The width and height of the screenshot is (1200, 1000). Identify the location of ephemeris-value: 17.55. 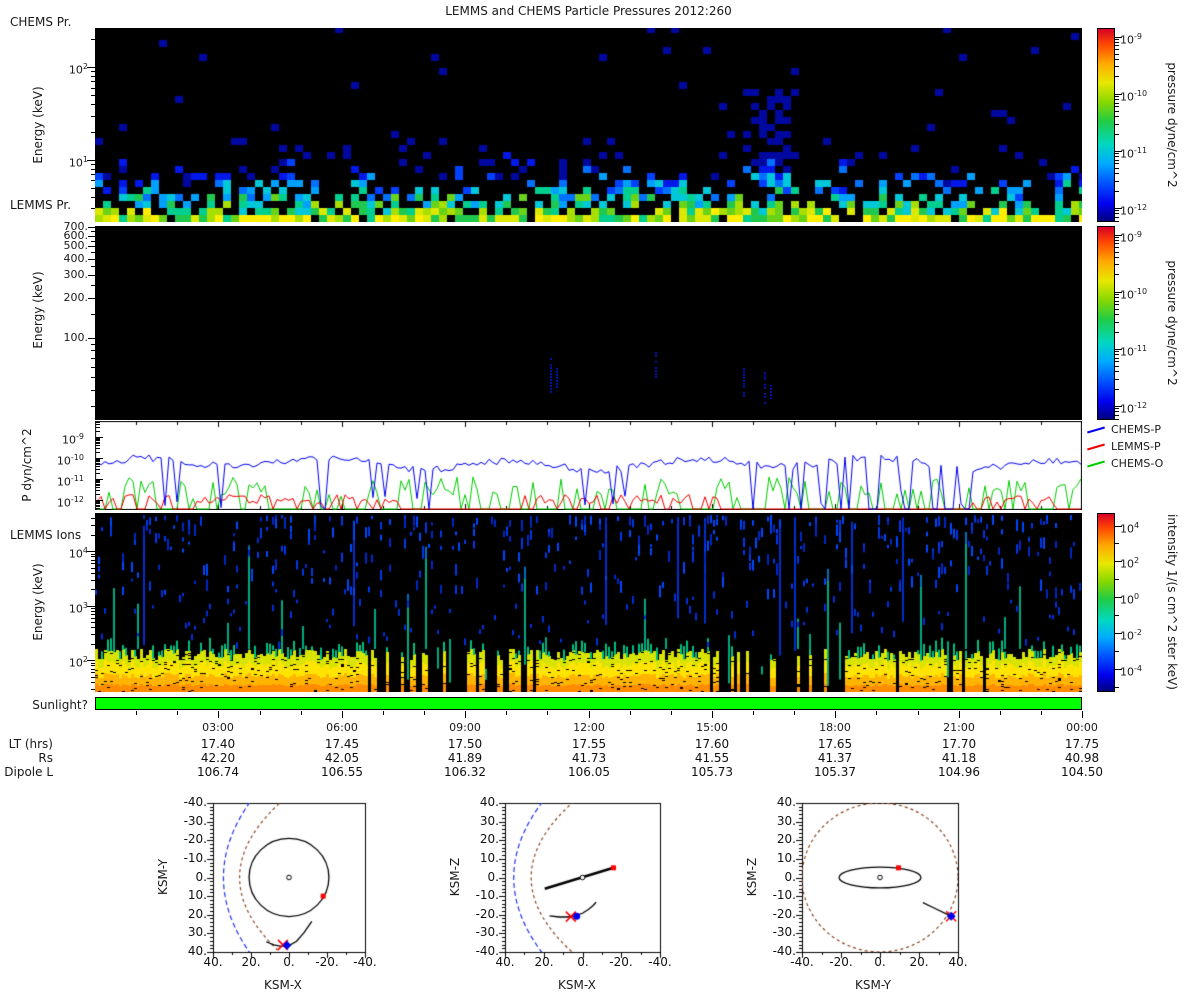
(589, 744).